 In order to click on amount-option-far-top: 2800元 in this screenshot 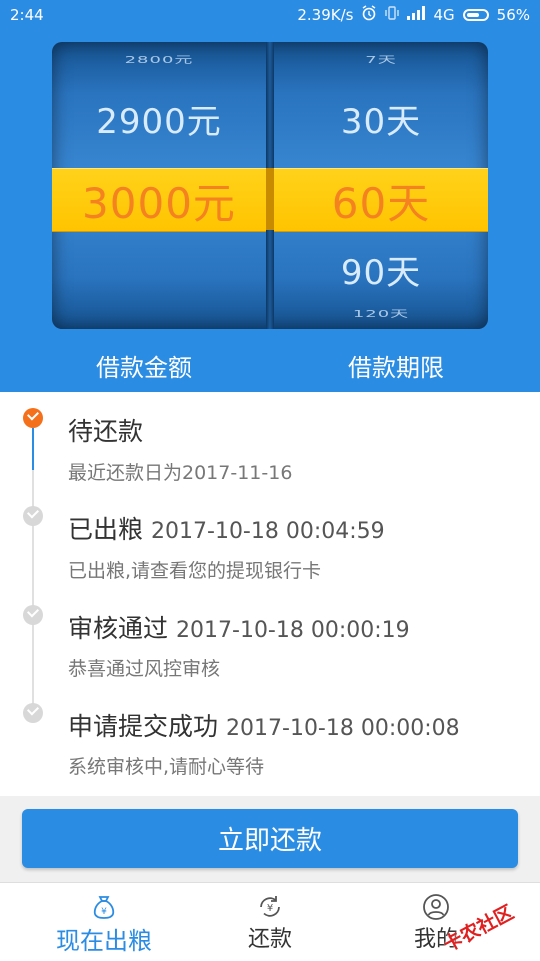, I will do `click(159, 59)`.